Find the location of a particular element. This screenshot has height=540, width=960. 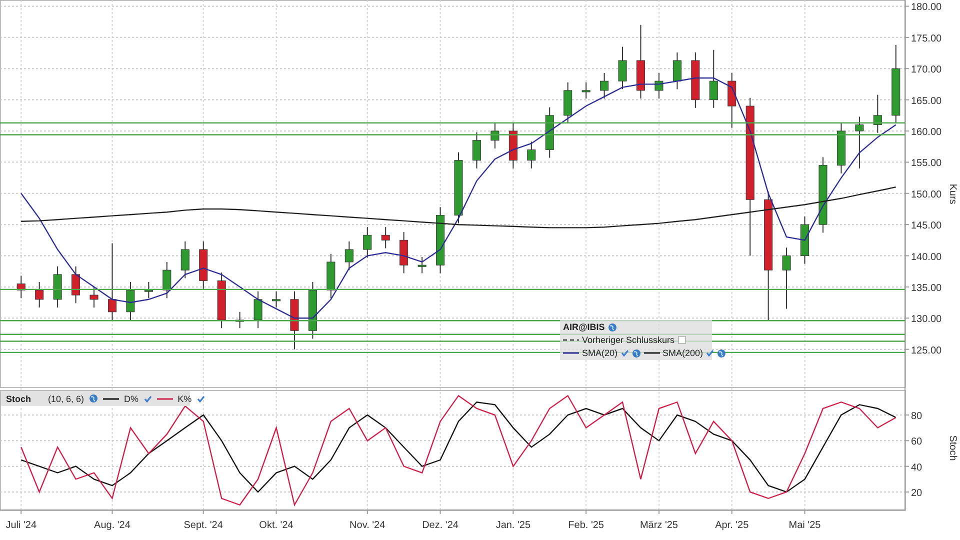

axis-label: 165.00 is located at coordinates (926, 101).